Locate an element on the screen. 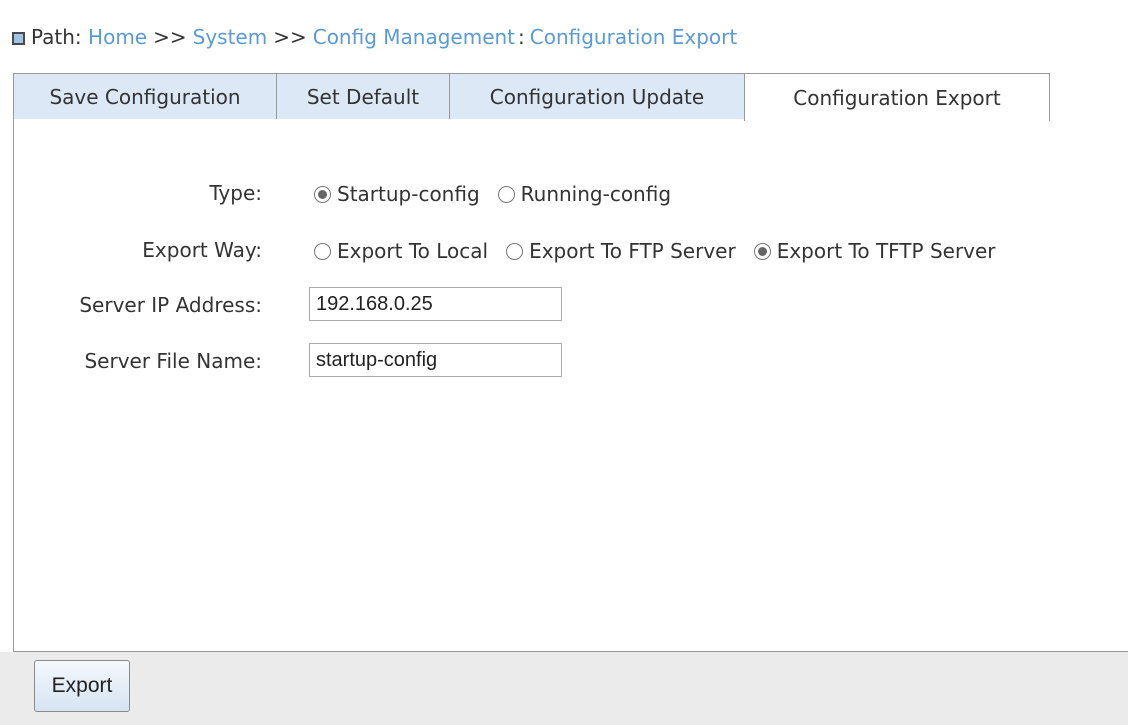 Image resolution: width=1128 pixels, height=725 pixels. export-to-local-label: Export To Local is located at coordinates (413, 251).